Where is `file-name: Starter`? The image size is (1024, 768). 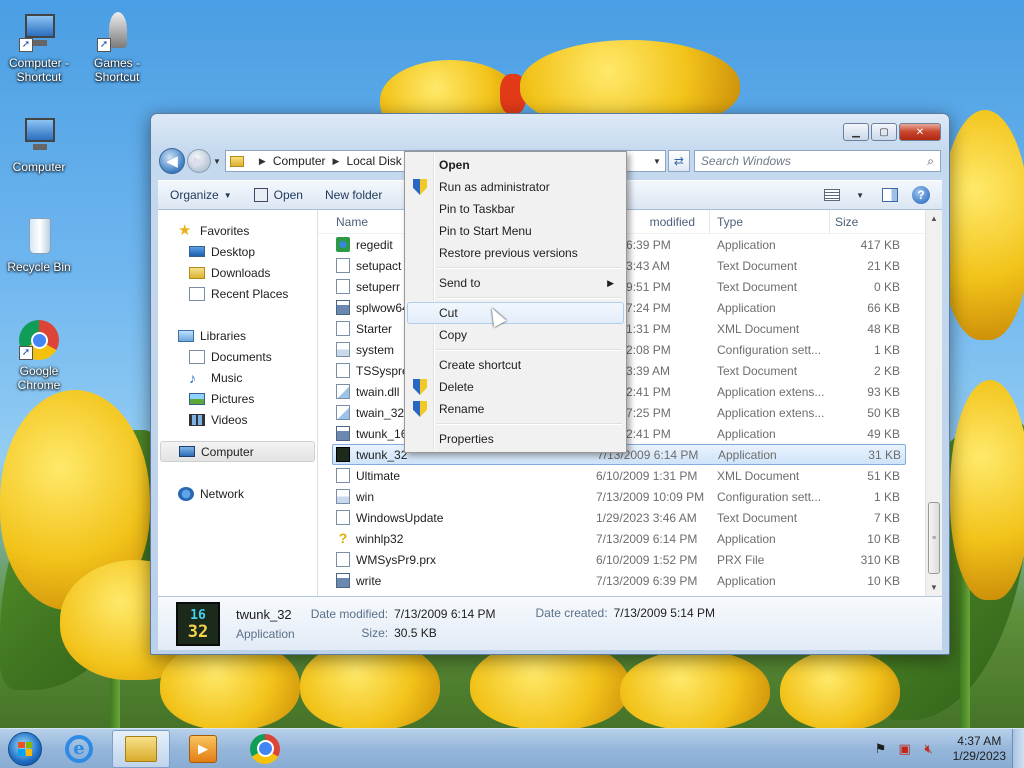 file-name: Starter is located at coordinates (374, 328).